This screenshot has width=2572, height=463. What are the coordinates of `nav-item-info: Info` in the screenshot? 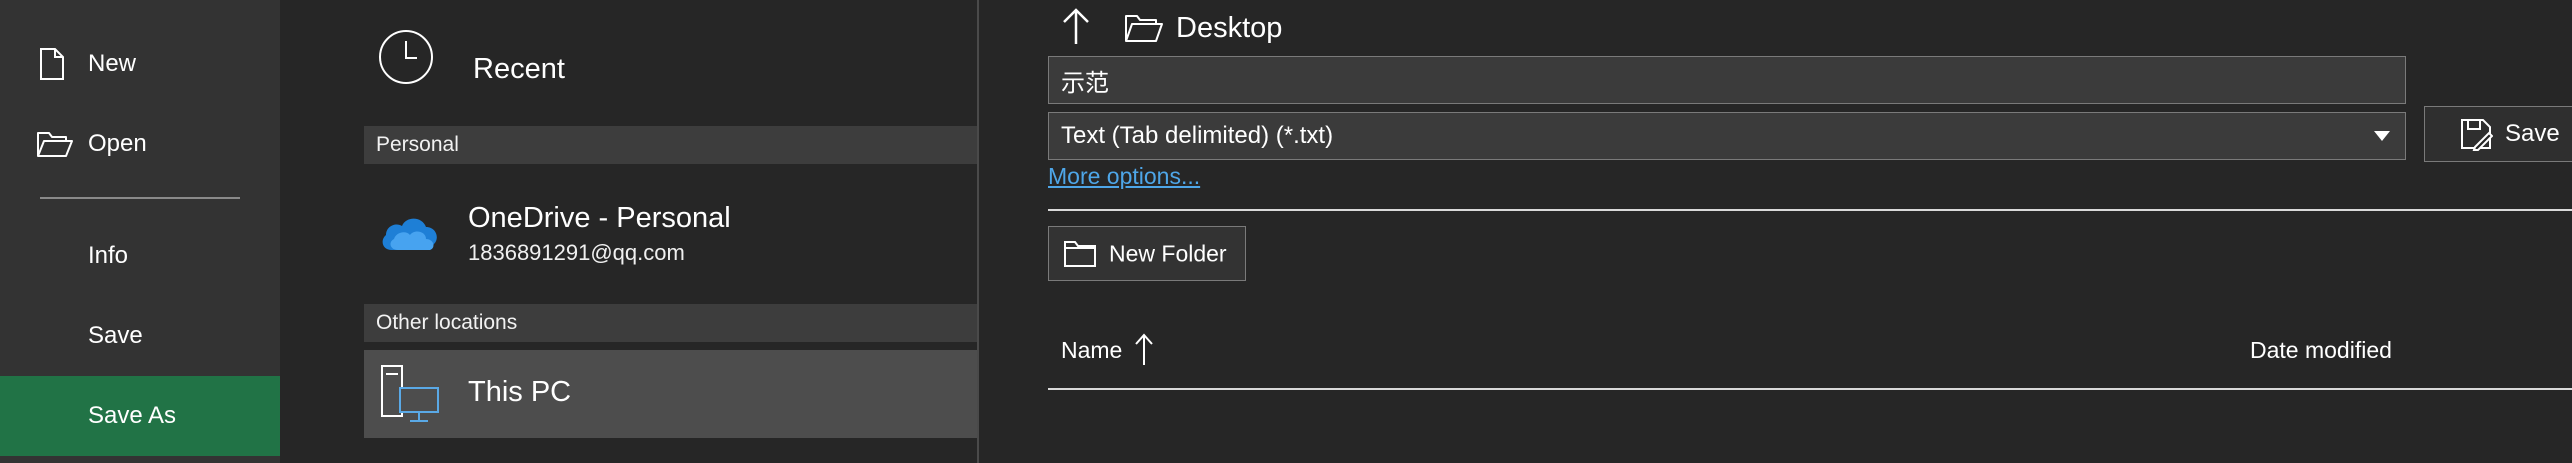 It's located at (140, 256).